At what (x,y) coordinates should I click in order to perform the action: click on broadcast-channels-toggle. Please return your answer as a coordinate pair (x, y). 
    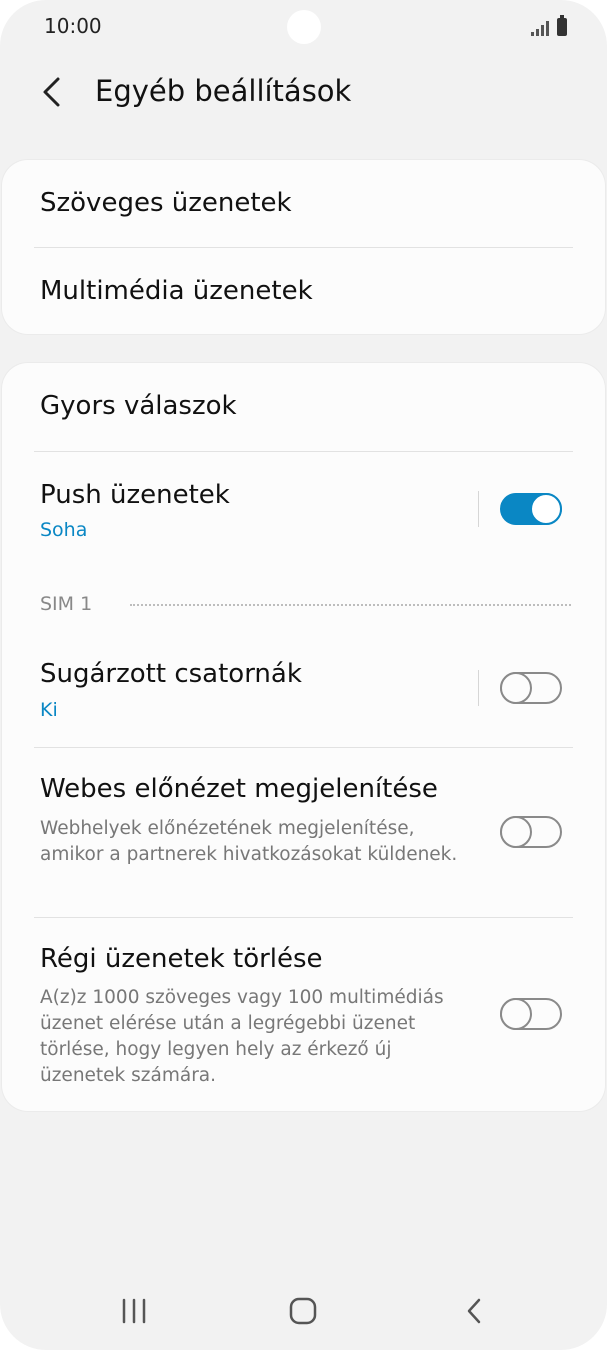
    Looking at the image, I should click on (532, 688).